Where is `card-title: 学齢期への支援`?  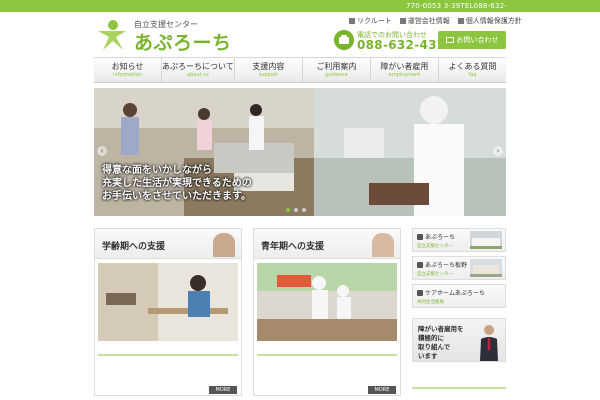 card-title: 学齢期への支援 is located at coordinates (134, 247).